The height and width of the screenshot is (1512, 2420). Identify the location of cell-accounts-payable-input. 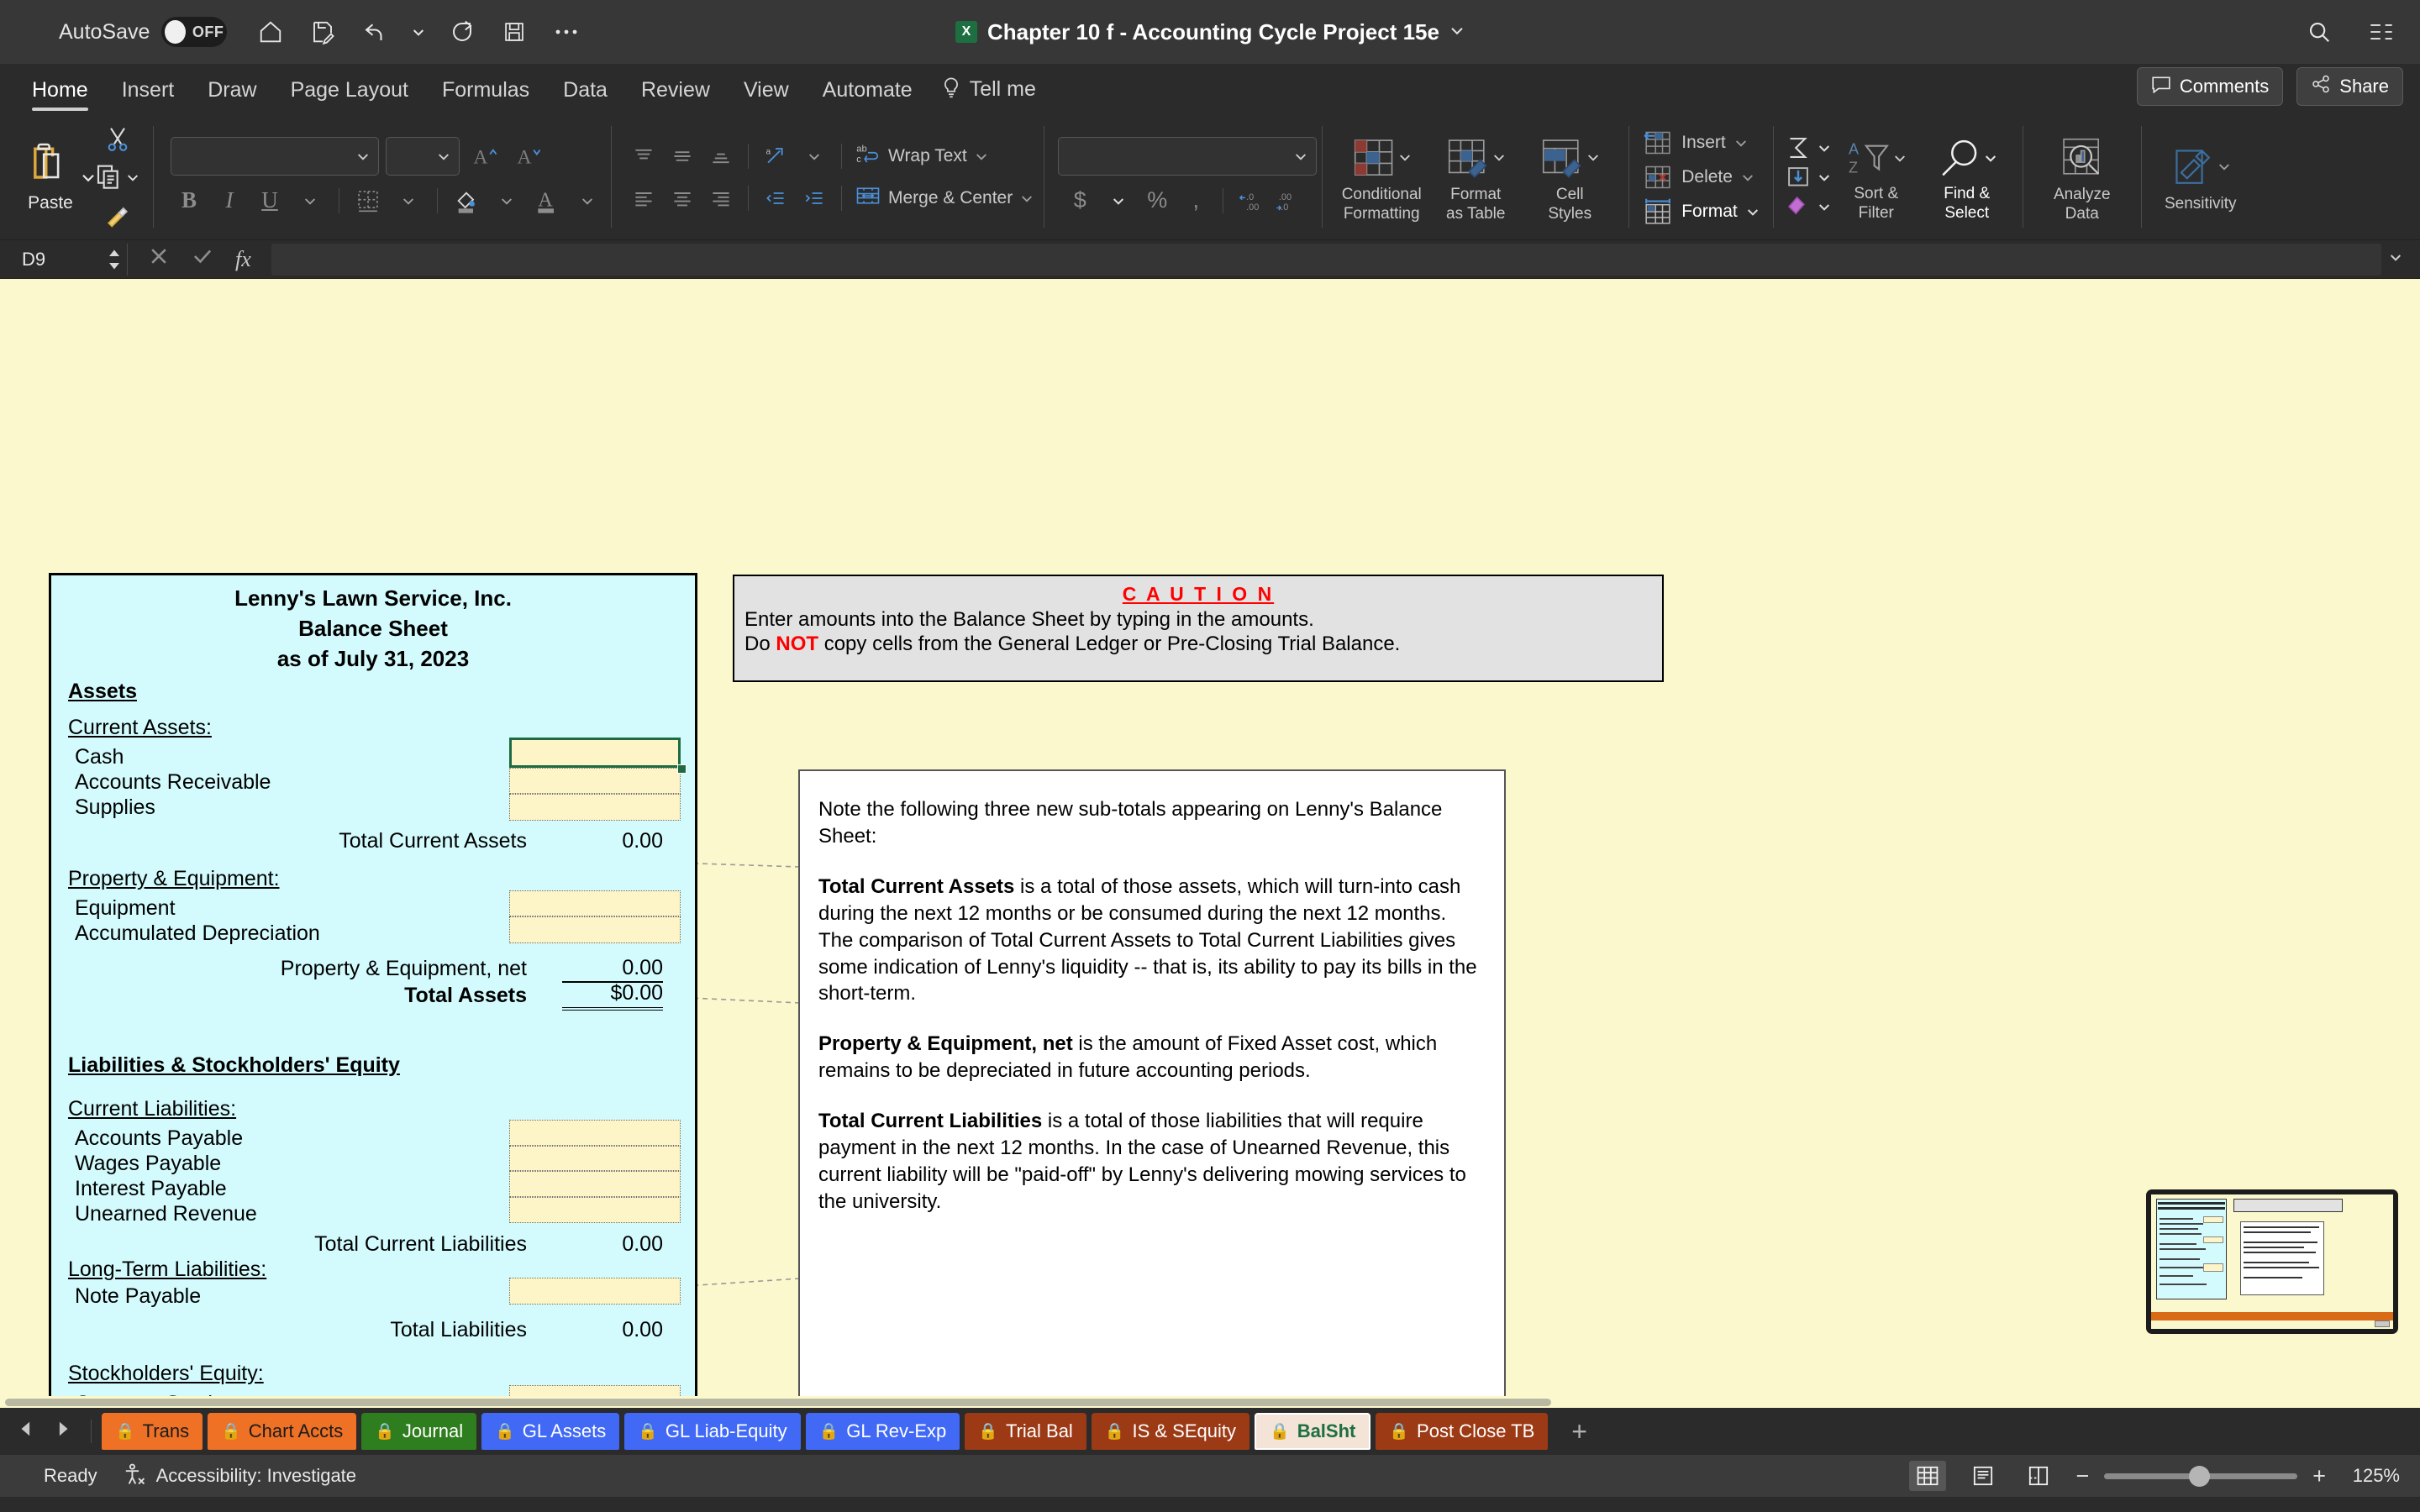
(595, 1133).